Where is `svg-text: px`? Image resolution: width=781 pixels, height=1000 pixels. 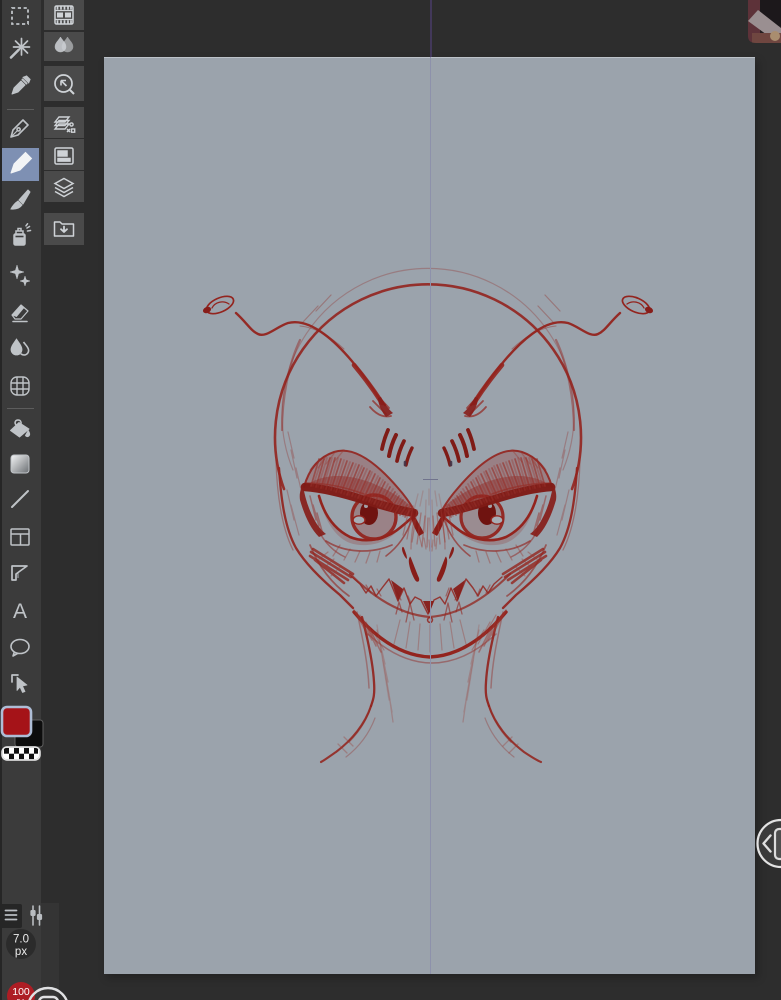 svg-text: px is located at coordinates (21, 952).